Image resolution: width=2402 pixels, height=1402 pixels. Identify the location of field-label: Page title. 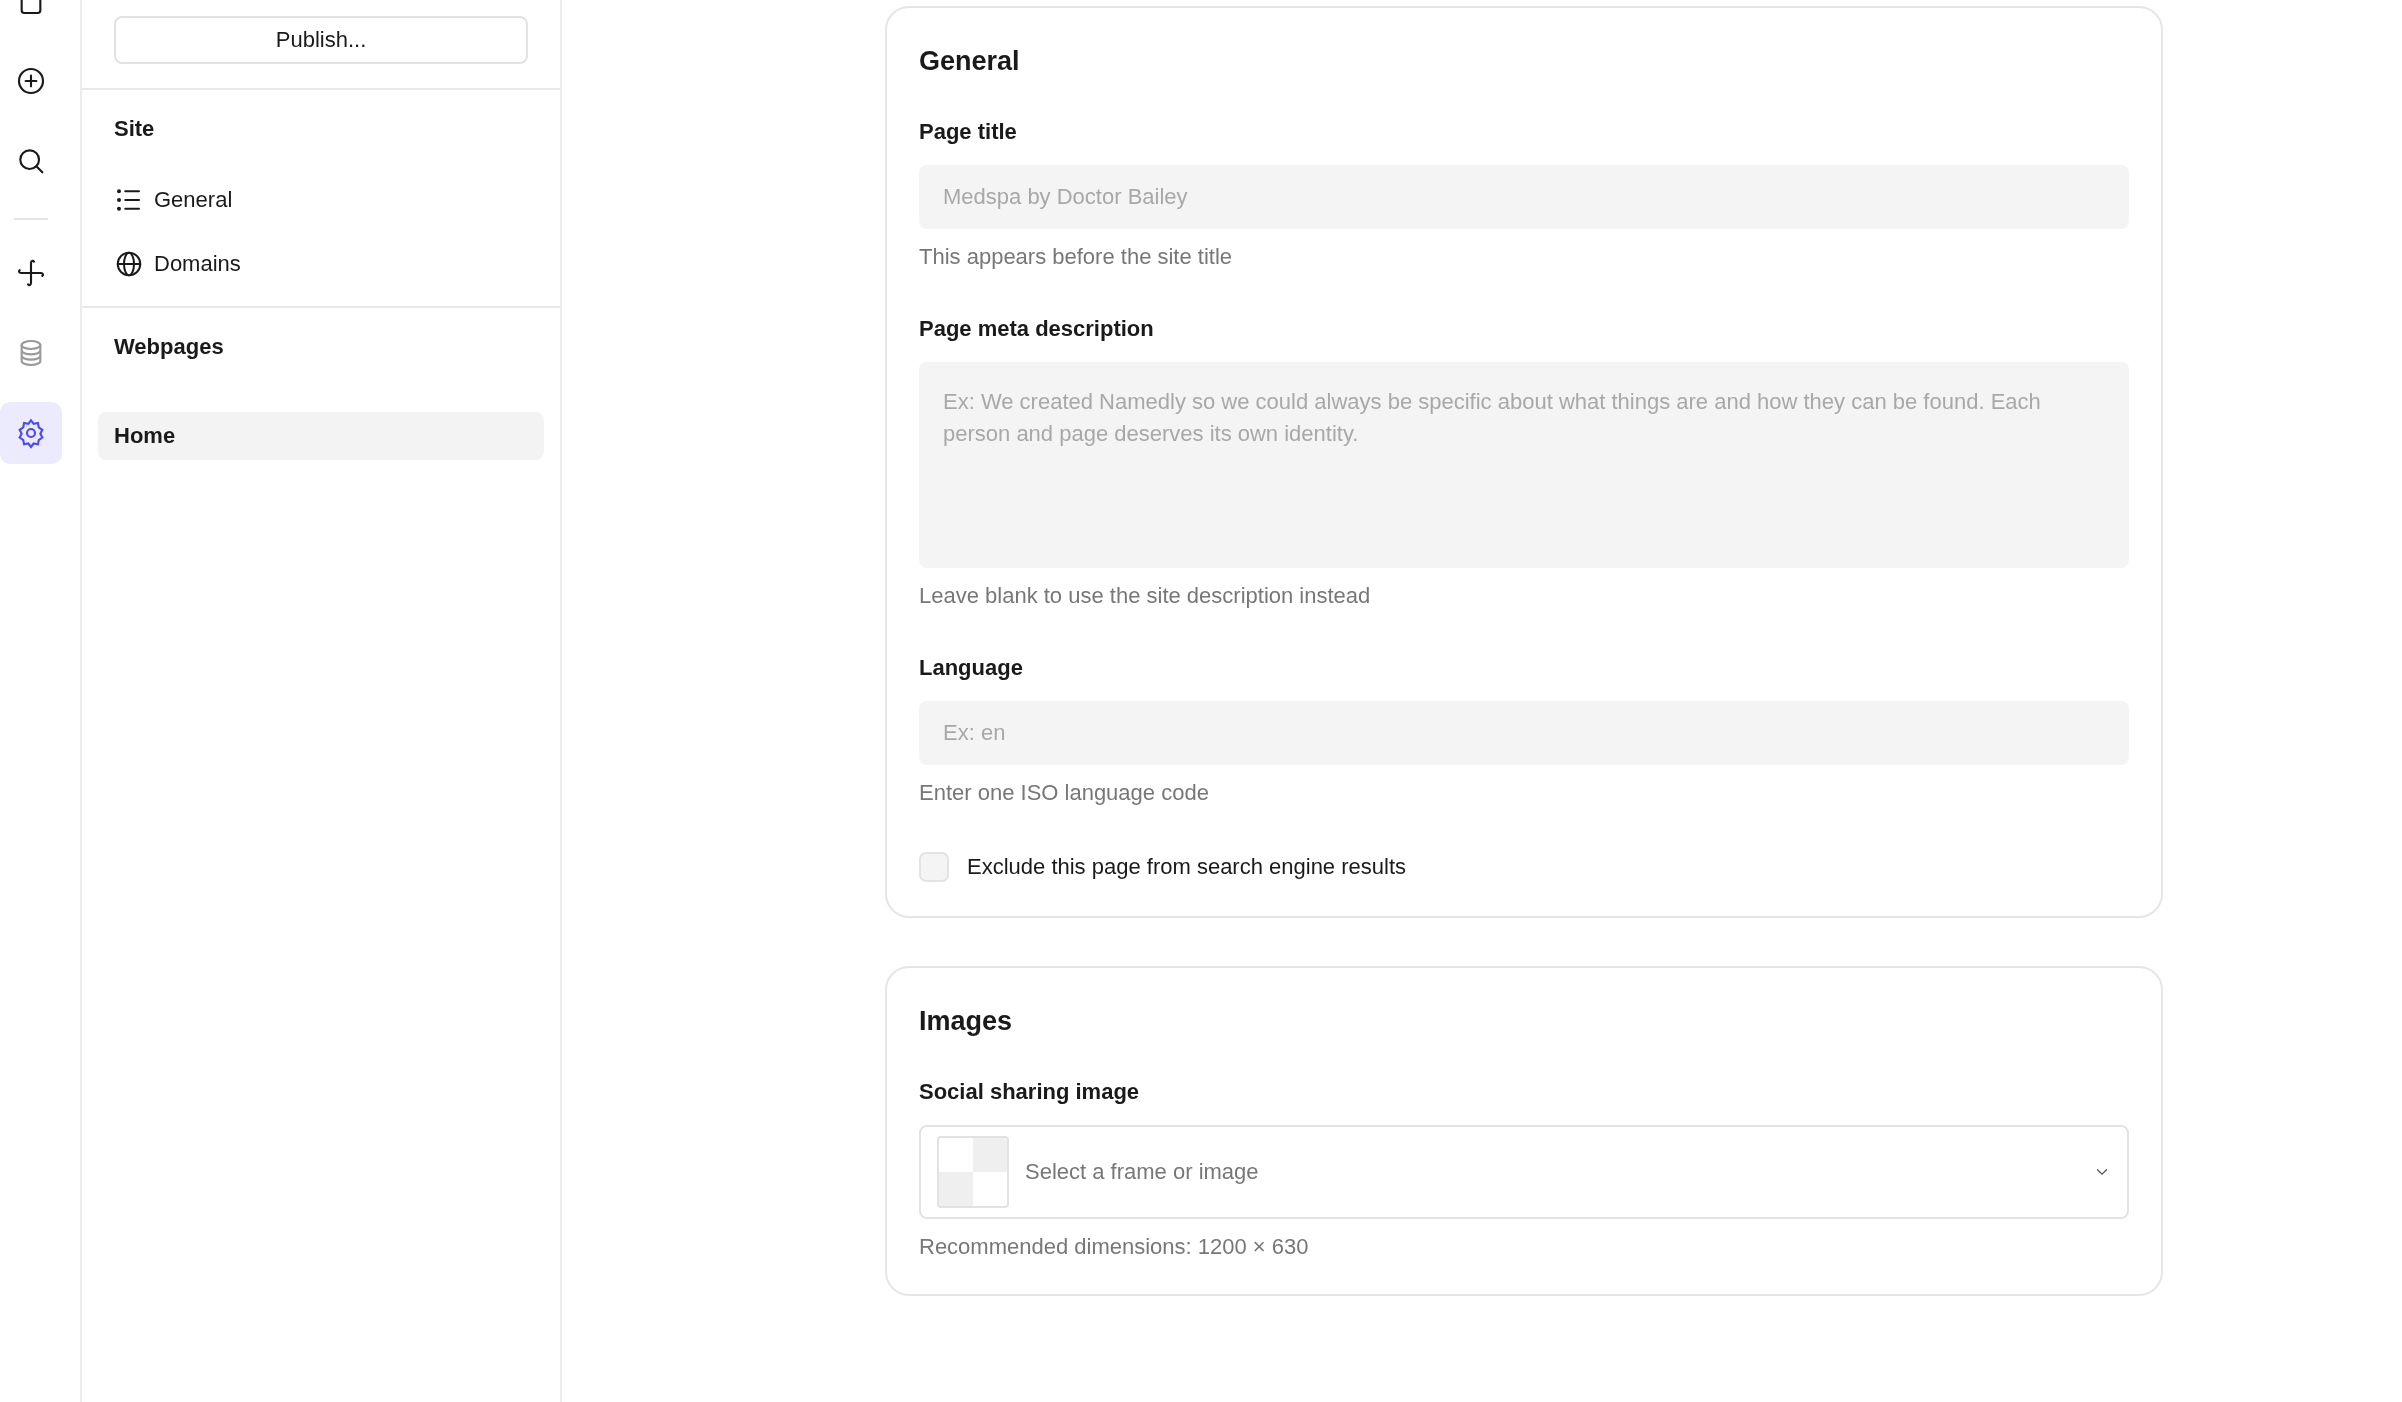
(968, 132).